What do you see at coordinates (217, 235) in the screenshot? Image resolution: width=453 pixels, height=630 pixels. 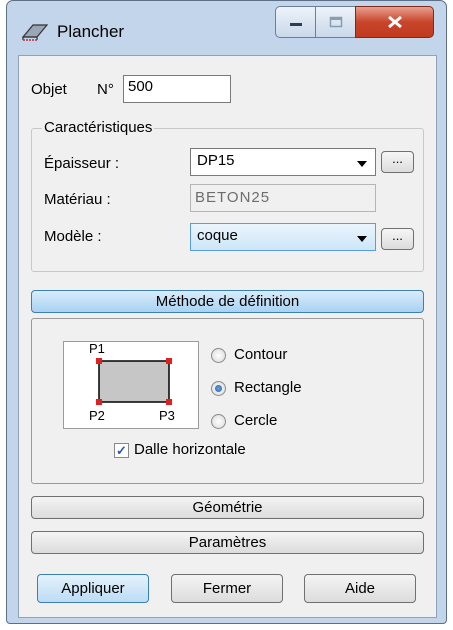 I see `modele-value: coque` at bounding box center [217, 235].